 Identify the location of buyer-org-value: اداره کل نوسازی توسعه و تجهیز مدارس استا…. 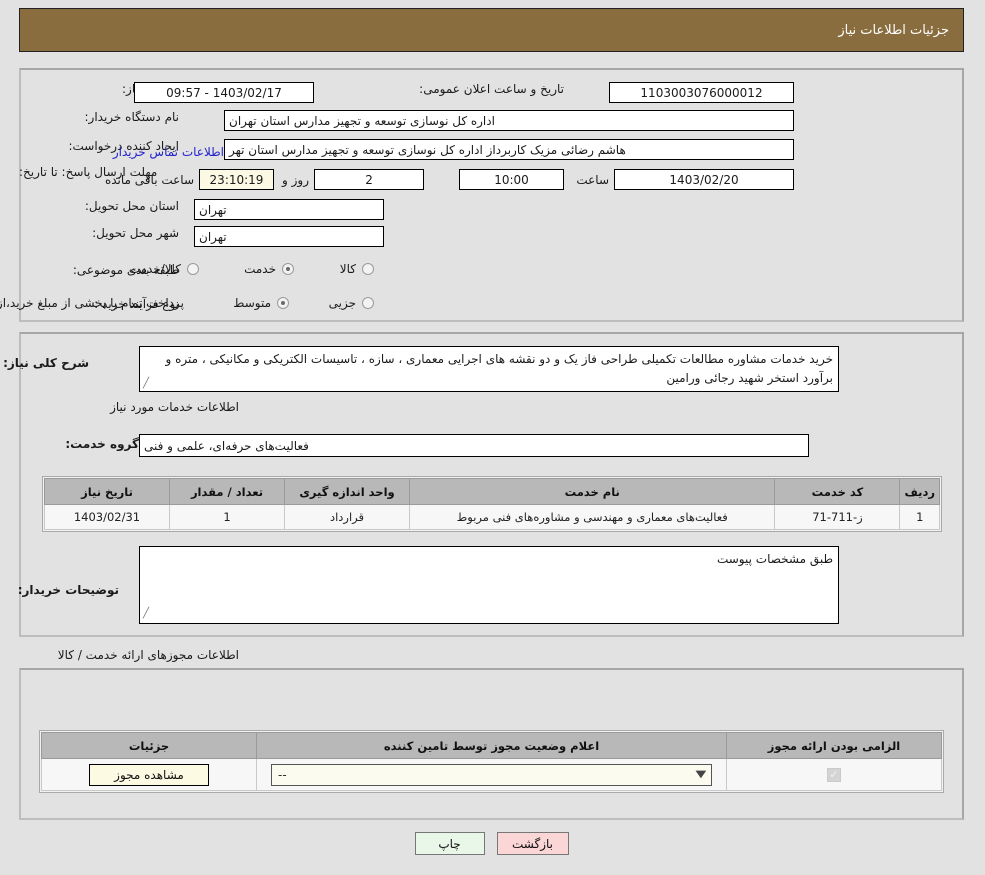
(510, 120).